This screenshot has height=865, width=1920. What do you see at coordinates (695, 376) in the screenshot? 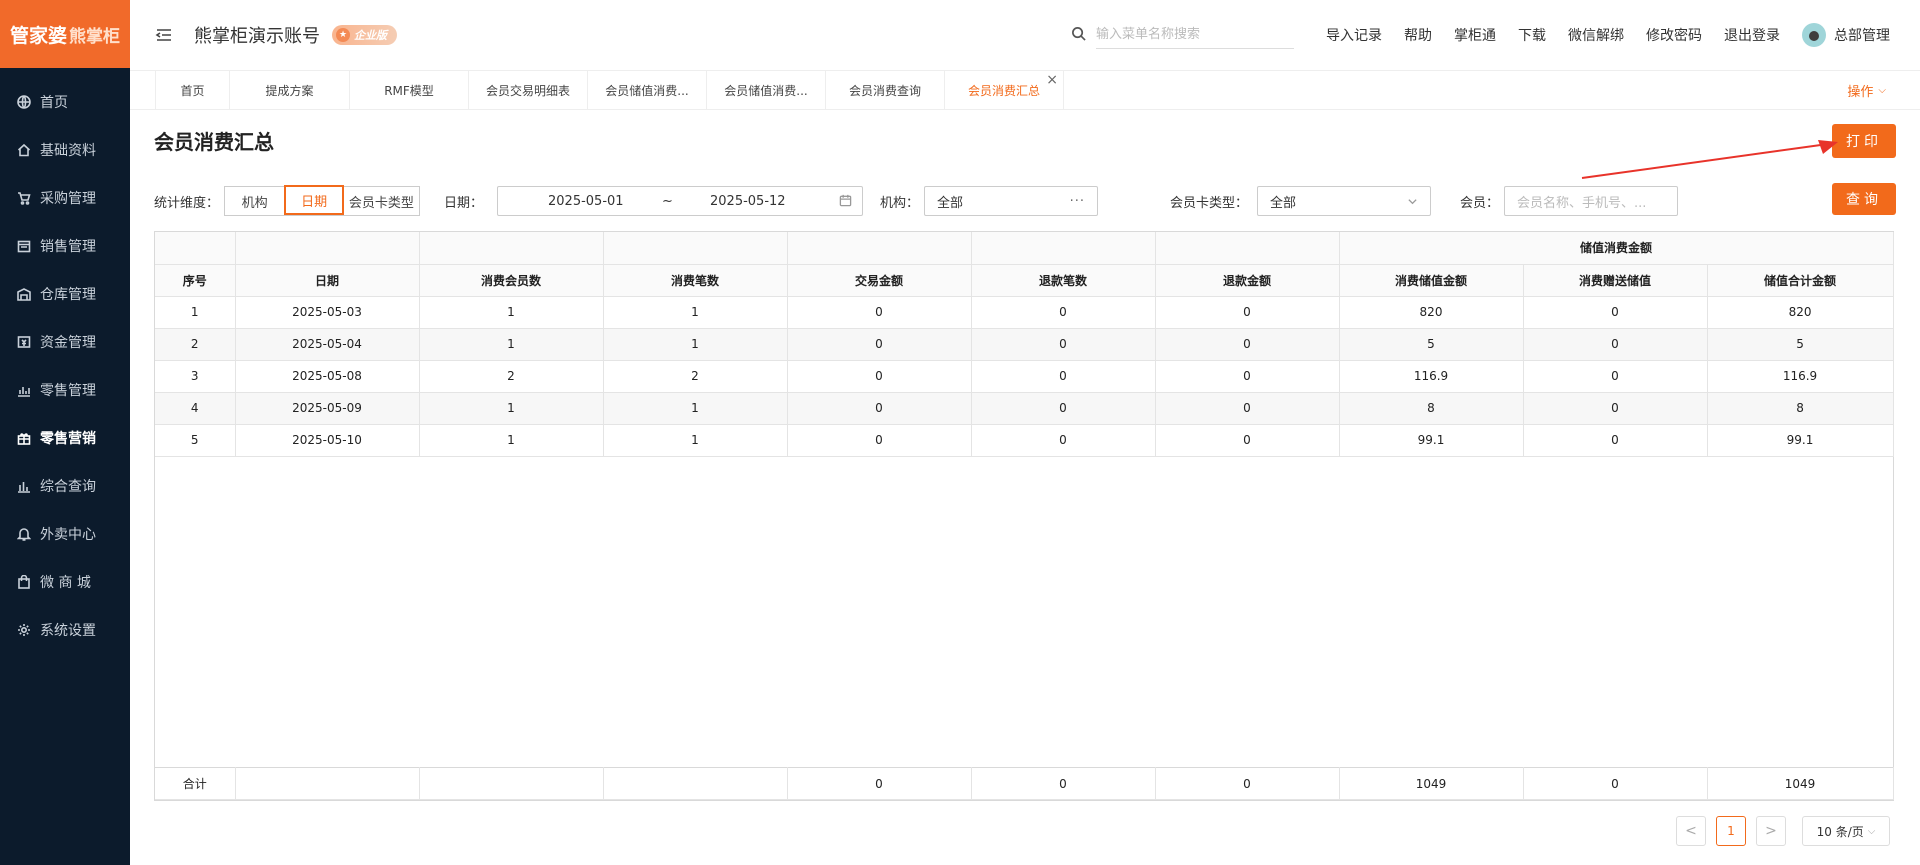
I see `table-cell: 2` at bounding box center [695, 376].